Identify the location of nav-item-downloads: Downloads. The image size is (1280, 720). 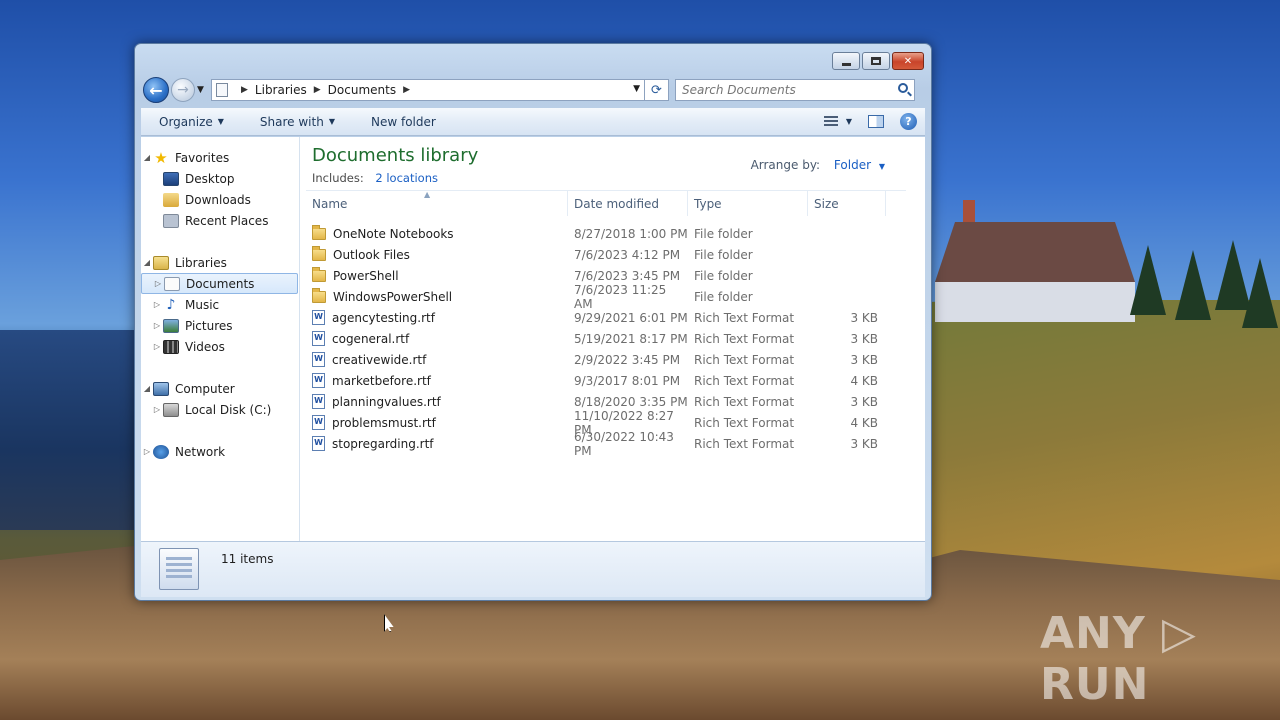
(220, 199).